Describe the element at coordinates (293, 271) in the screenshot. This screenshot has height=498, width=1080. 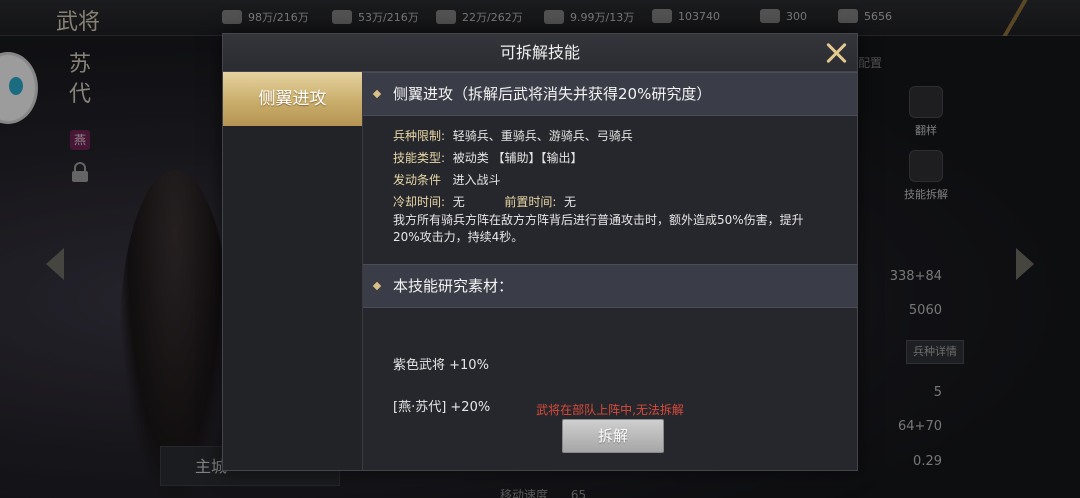
I see `skill-list: 侧翼进攻` at that location.